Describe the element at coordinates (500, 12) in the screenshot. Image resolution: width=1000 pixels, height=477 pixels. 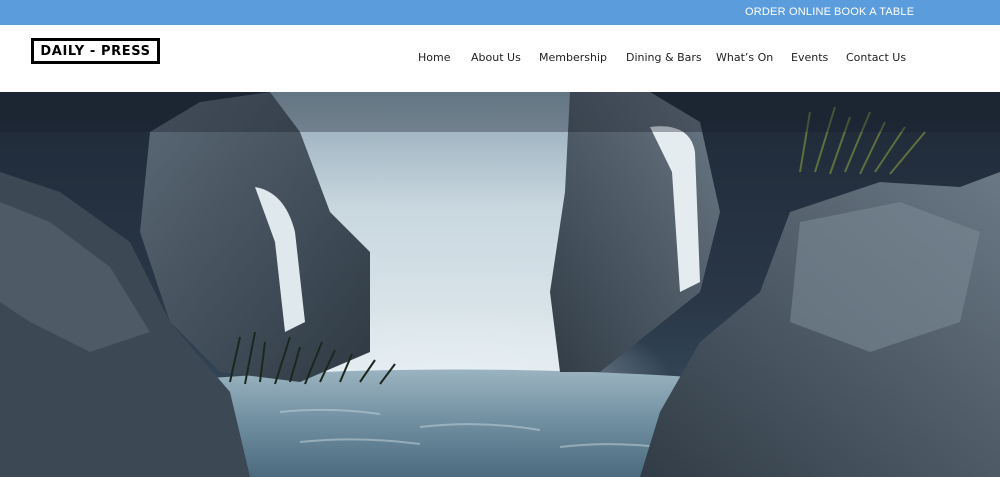
I see `top-bar: ORDER ONLINE BOOK A TABLE` at that location.